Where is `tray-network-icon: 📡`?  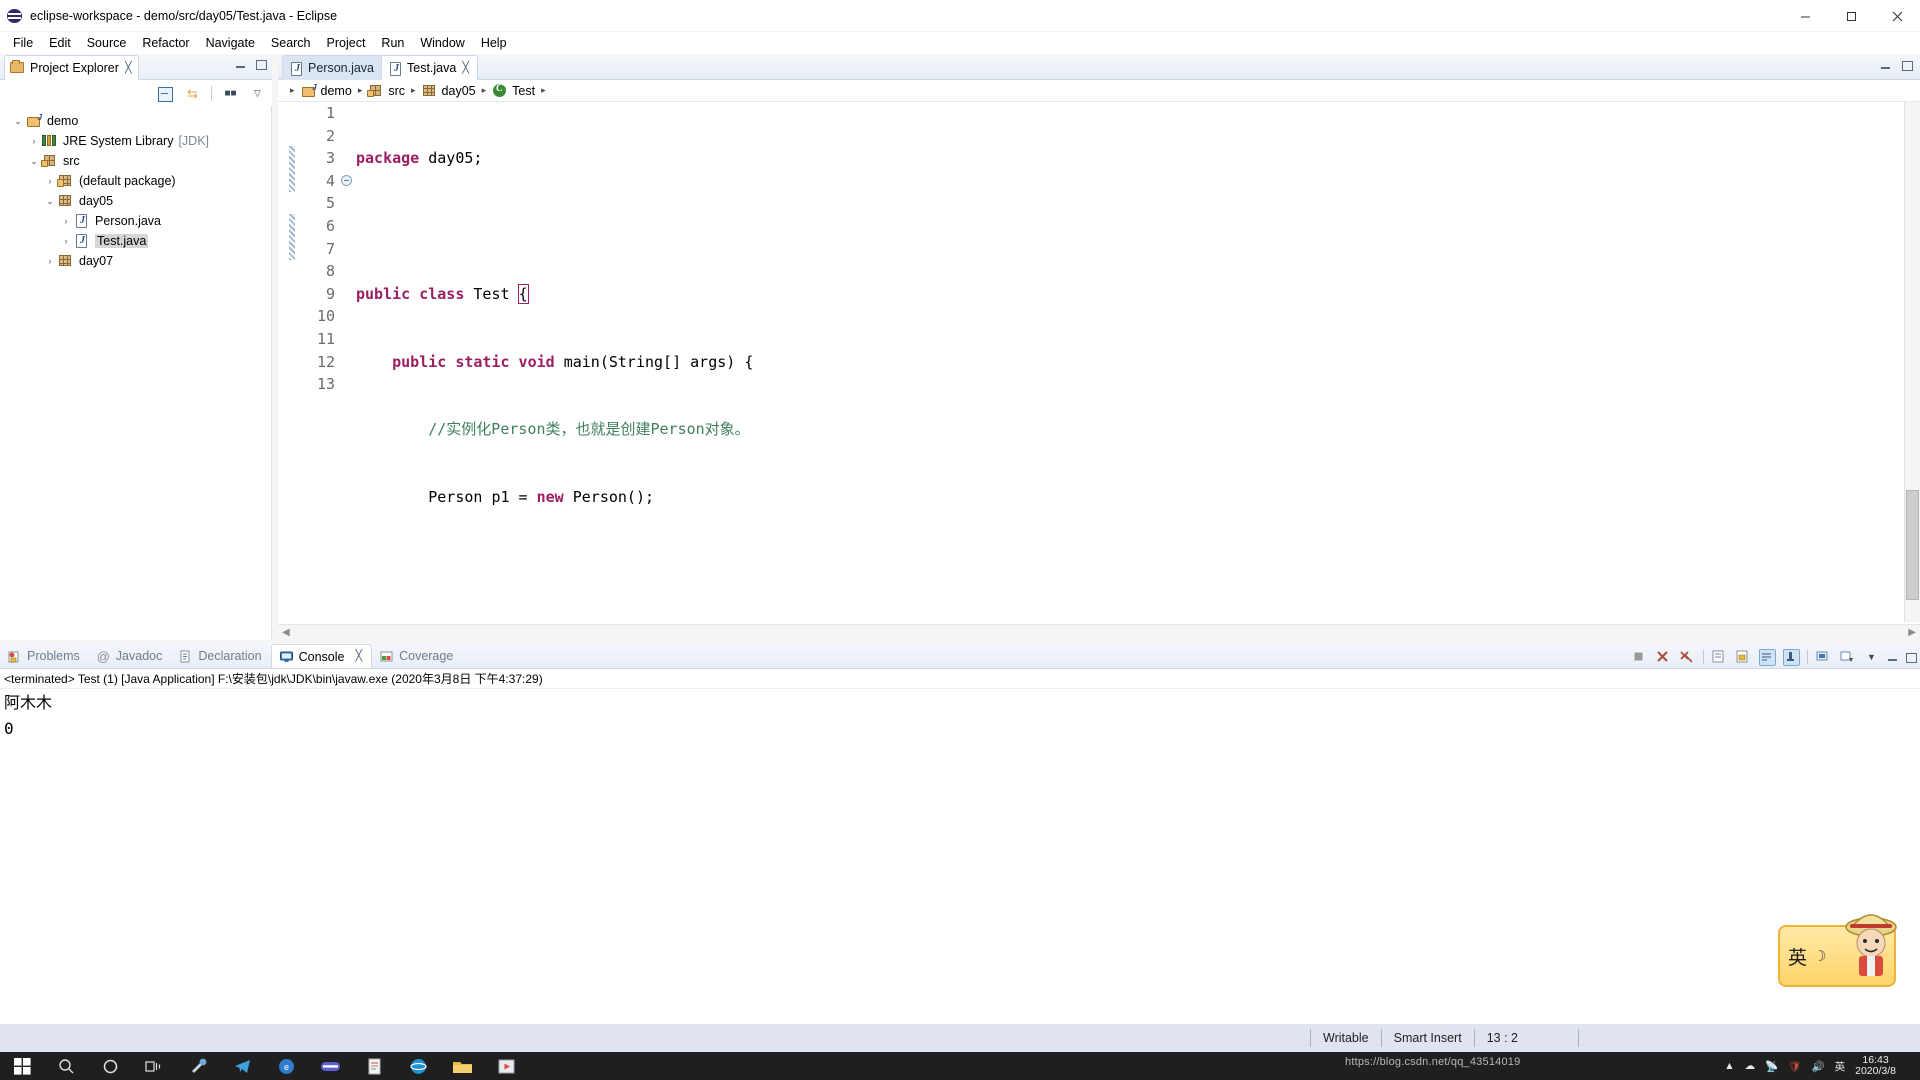
tray-network-icon: 📡 is located at coordinates (1771, 1066).